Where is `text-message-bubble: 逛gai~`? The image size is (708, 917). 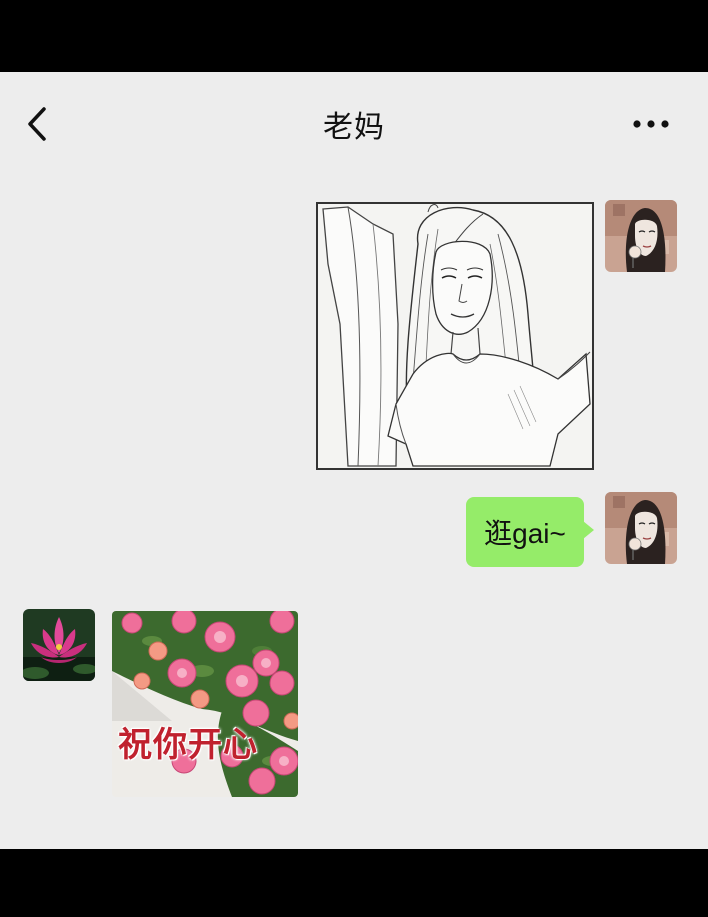
text-message-bubble: 逛gai~ is located at coordinates (530, 532).